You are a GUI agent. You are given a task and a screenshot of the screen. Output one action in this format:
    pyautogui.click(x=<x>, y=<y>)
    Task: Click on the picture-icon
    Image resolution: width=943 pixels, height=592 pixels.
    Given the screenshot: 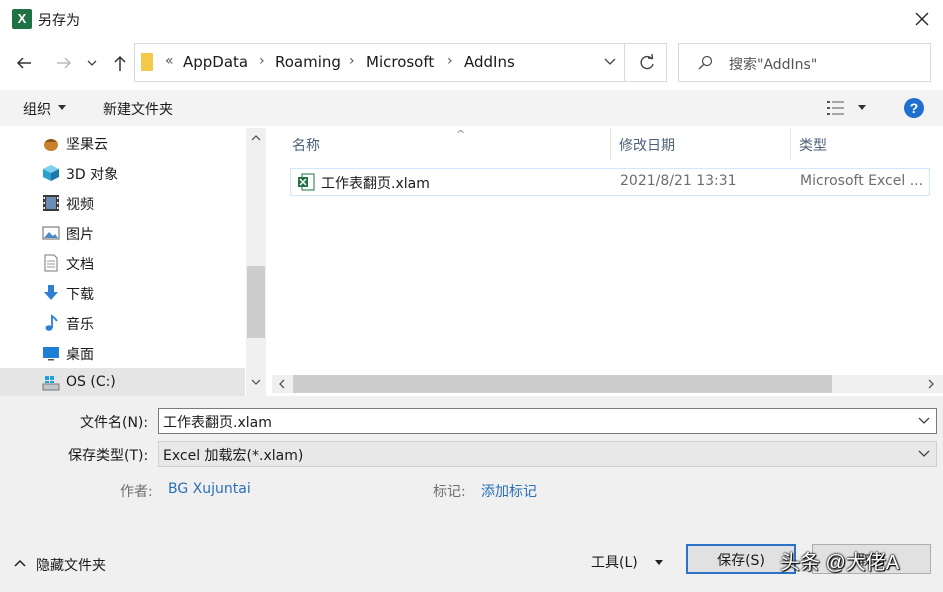 What is the action you would take?
    pyautogui.click(x=51, y=233)
    